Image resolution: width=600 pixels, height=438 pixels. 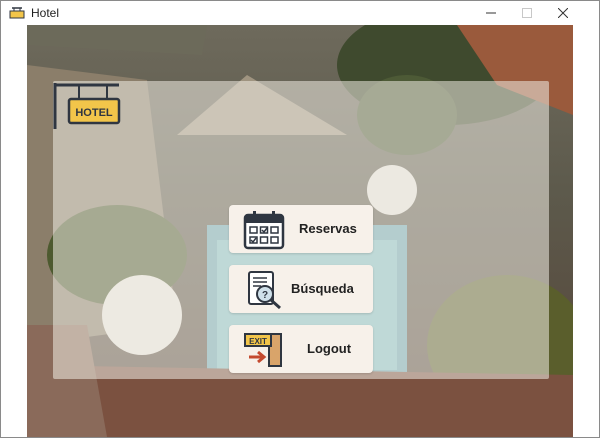 I want to click on close-icon, so click(x=563, y=13).